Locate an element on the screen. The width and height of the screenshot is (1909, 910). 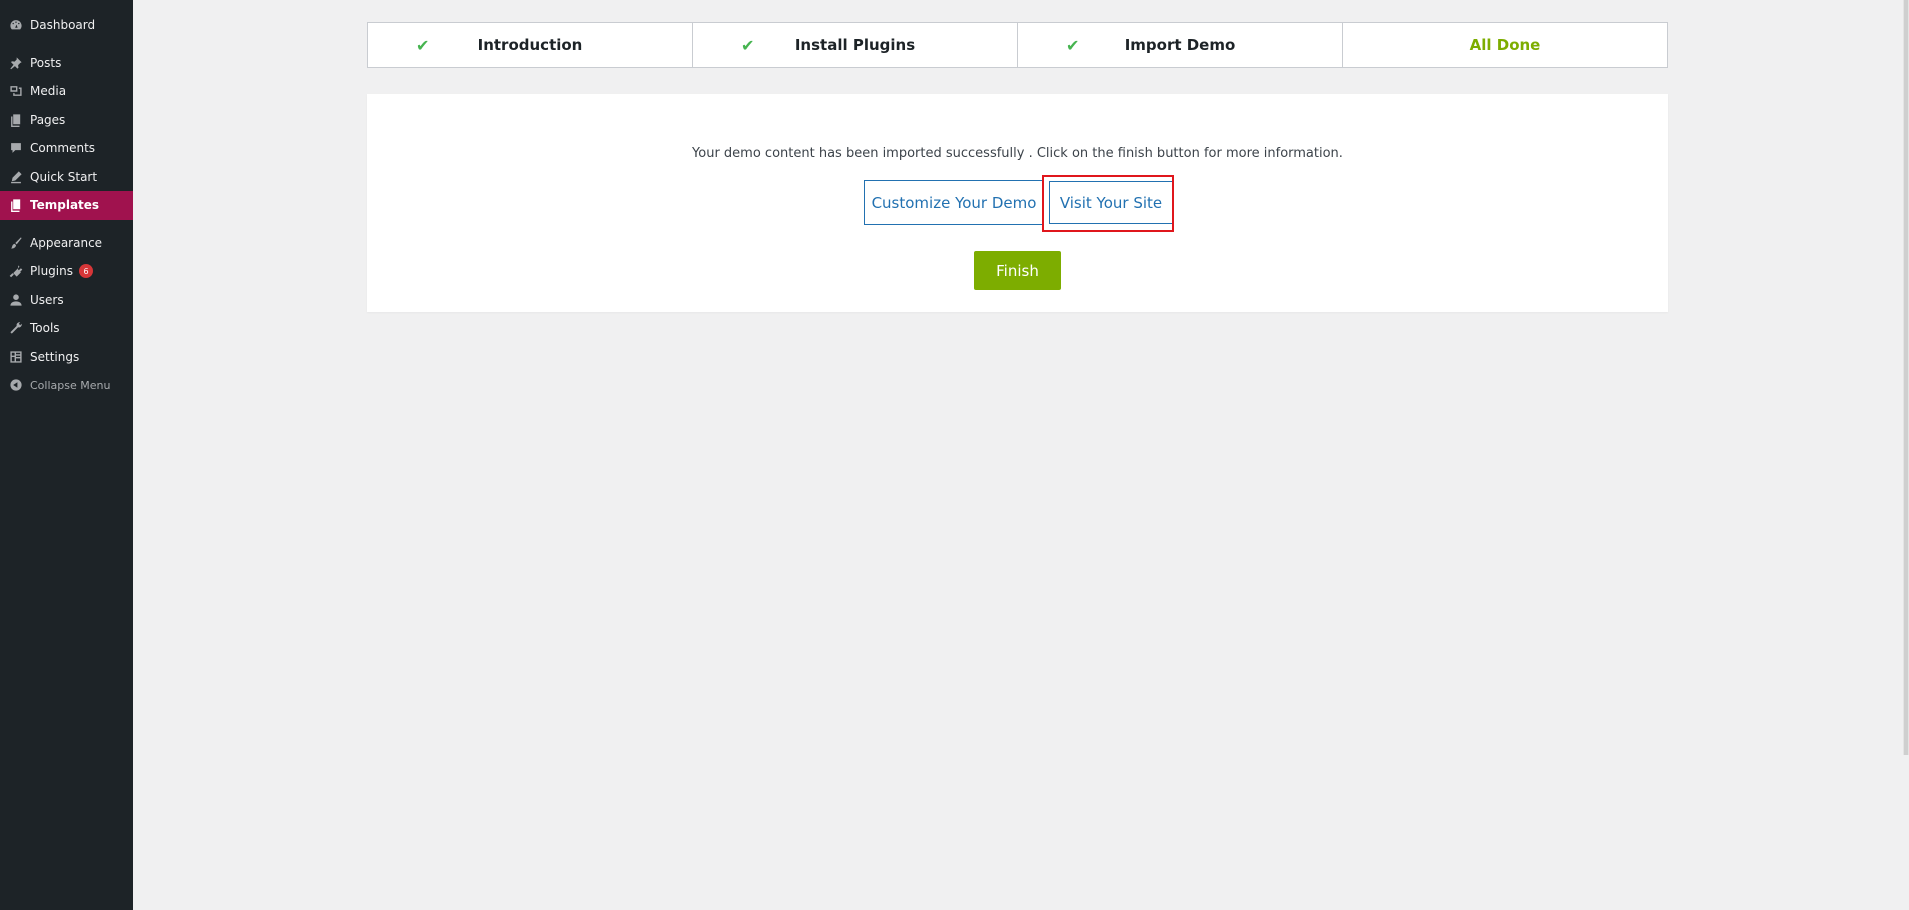
step-install-plugins: ✔ Install Plugins is located at coordinates (855, 45).